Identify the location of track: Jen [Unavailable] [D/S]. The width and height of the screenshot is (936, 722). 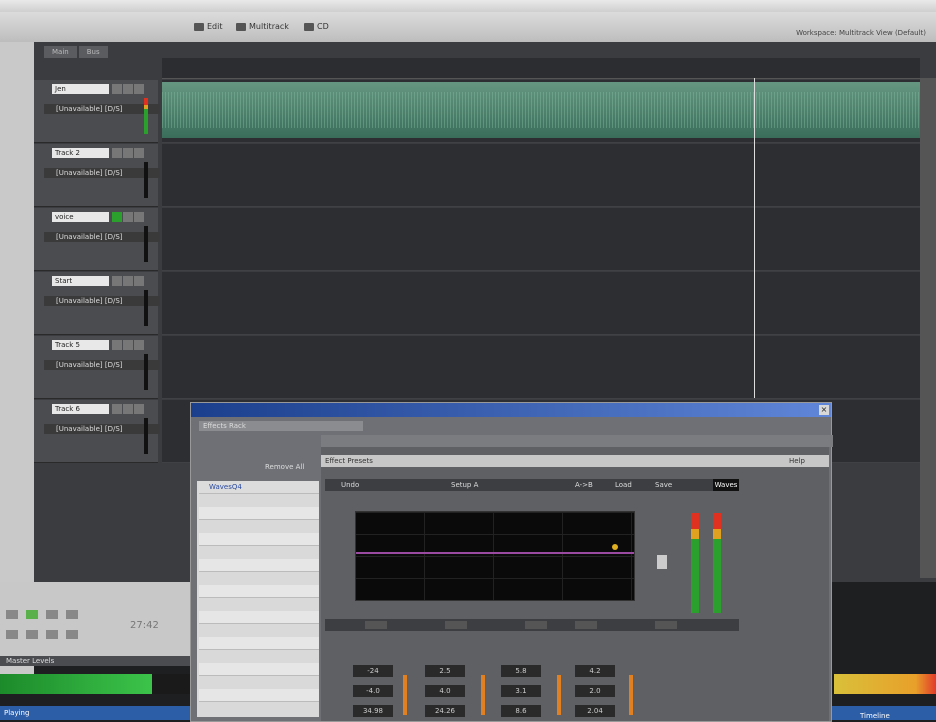
(485, 111).